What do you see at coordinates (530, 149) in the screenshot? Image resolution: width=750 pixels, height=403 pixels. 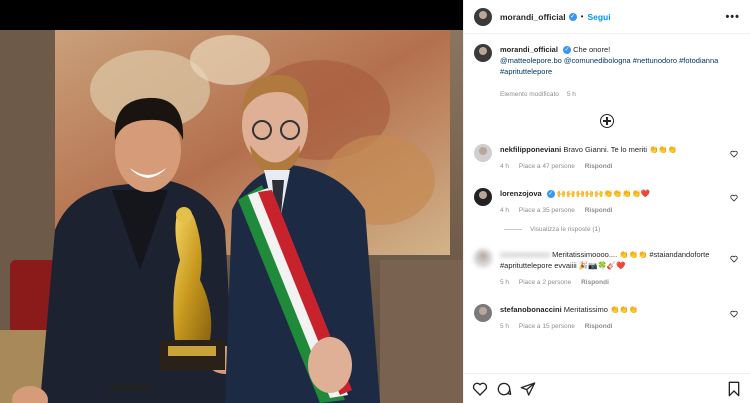 I see `commenter-username: nekfilipponeviani` at bounding box center [530, 149].